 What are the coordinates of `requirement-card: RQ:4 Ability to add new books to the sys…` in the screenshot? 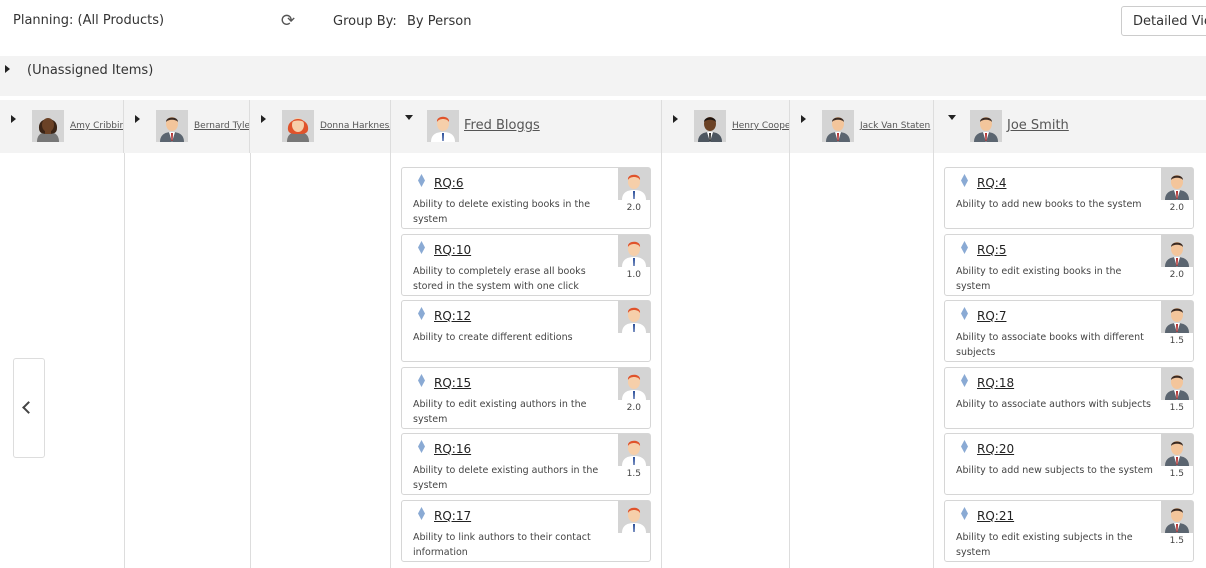 It's located at (1069, 198).